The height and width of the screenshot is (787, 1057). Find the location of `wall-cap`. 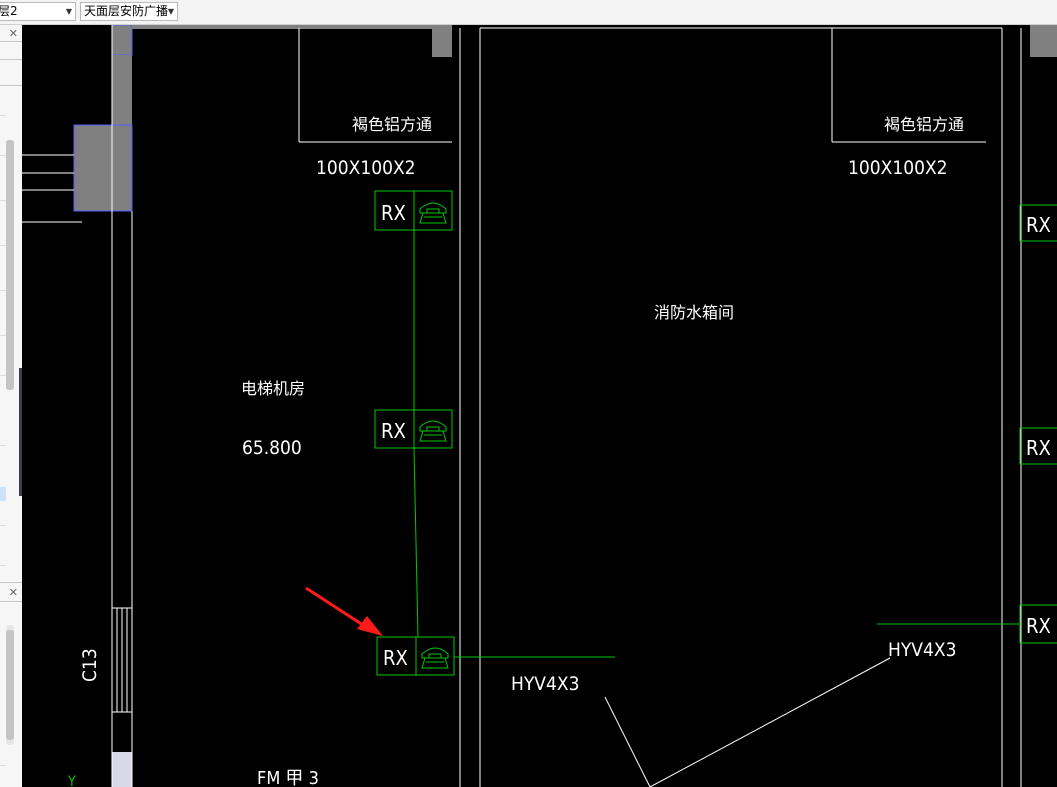

wall-cap is located at coordinates (282, 27).